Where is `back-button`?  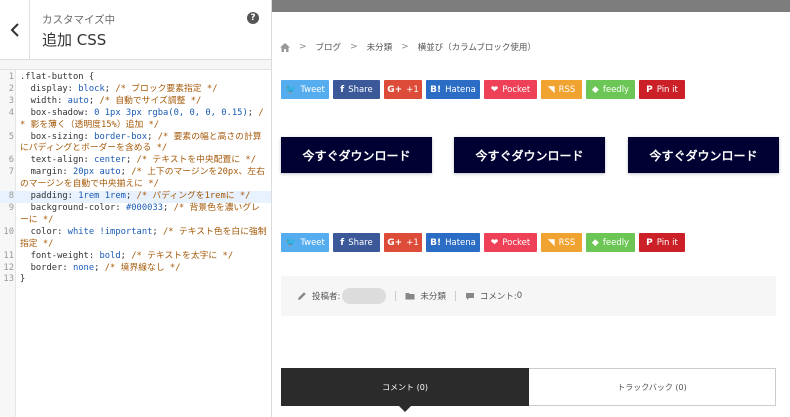
back-button is located at coordinates (15, 29).